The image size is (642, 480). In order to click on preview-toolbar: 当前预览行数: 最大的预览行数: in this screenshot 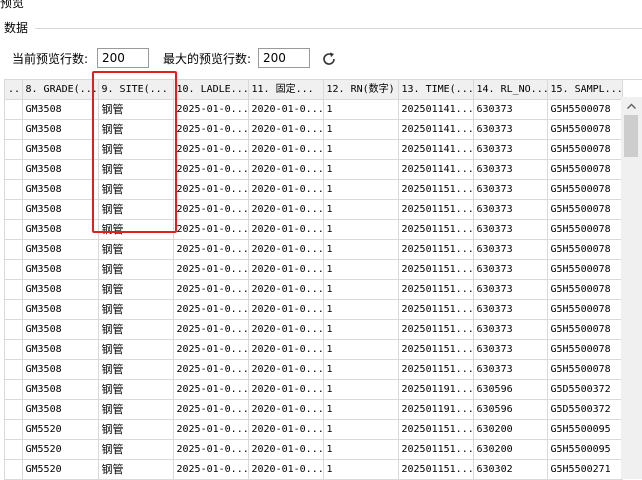, I will do `click(321, 59)`.